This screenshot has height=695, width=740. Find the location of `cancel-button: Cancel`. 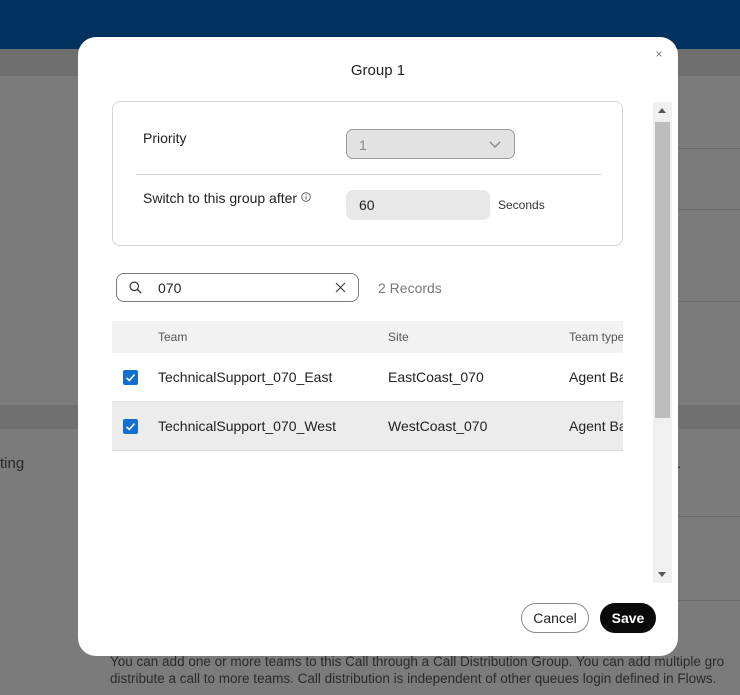

cancel-button: Cancel is located at coordinates (555, 618).